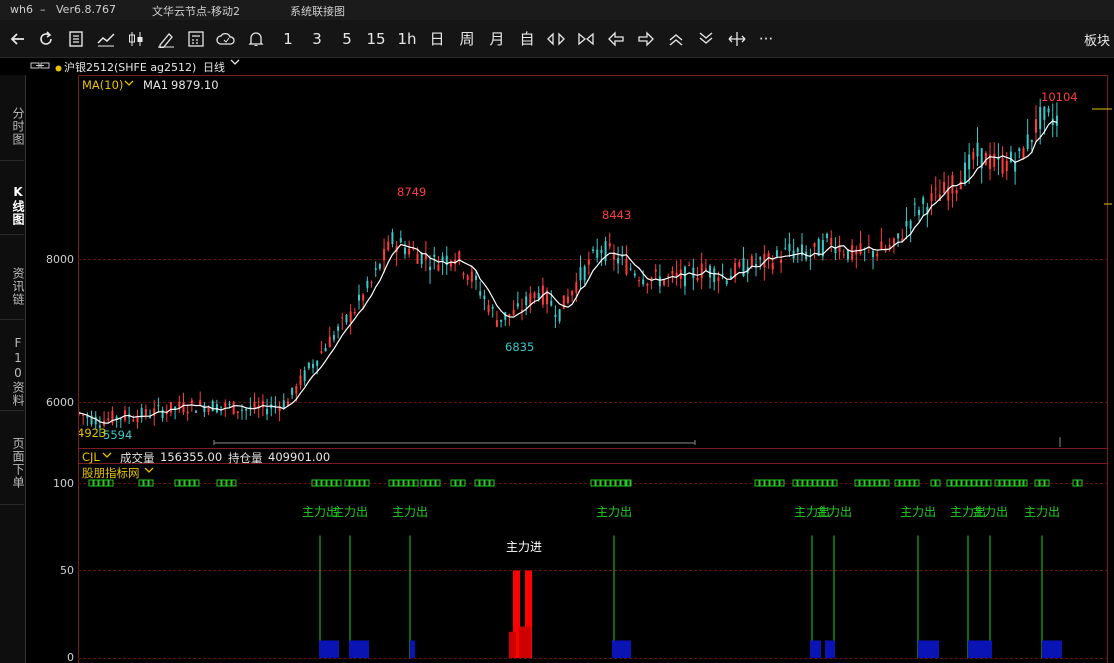  Describe the element at coordinates (454, 442) in the screenshot. I see `range-scrollbar` at that location.